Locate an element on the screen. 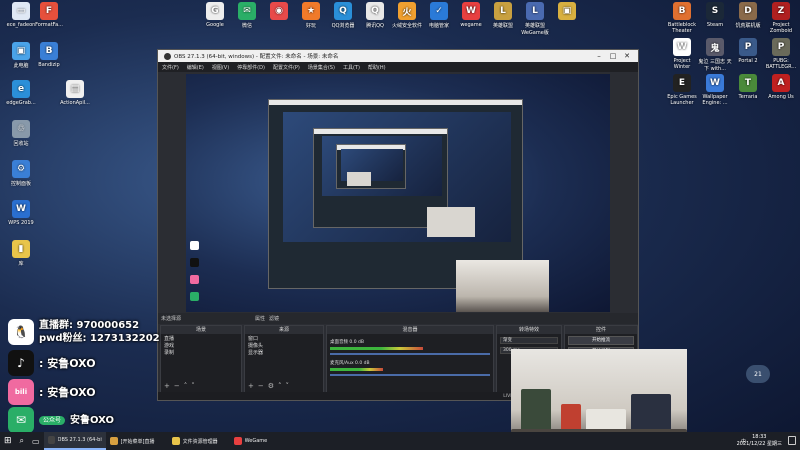  controls-title: 控件 is located at coordinates (601, 330).